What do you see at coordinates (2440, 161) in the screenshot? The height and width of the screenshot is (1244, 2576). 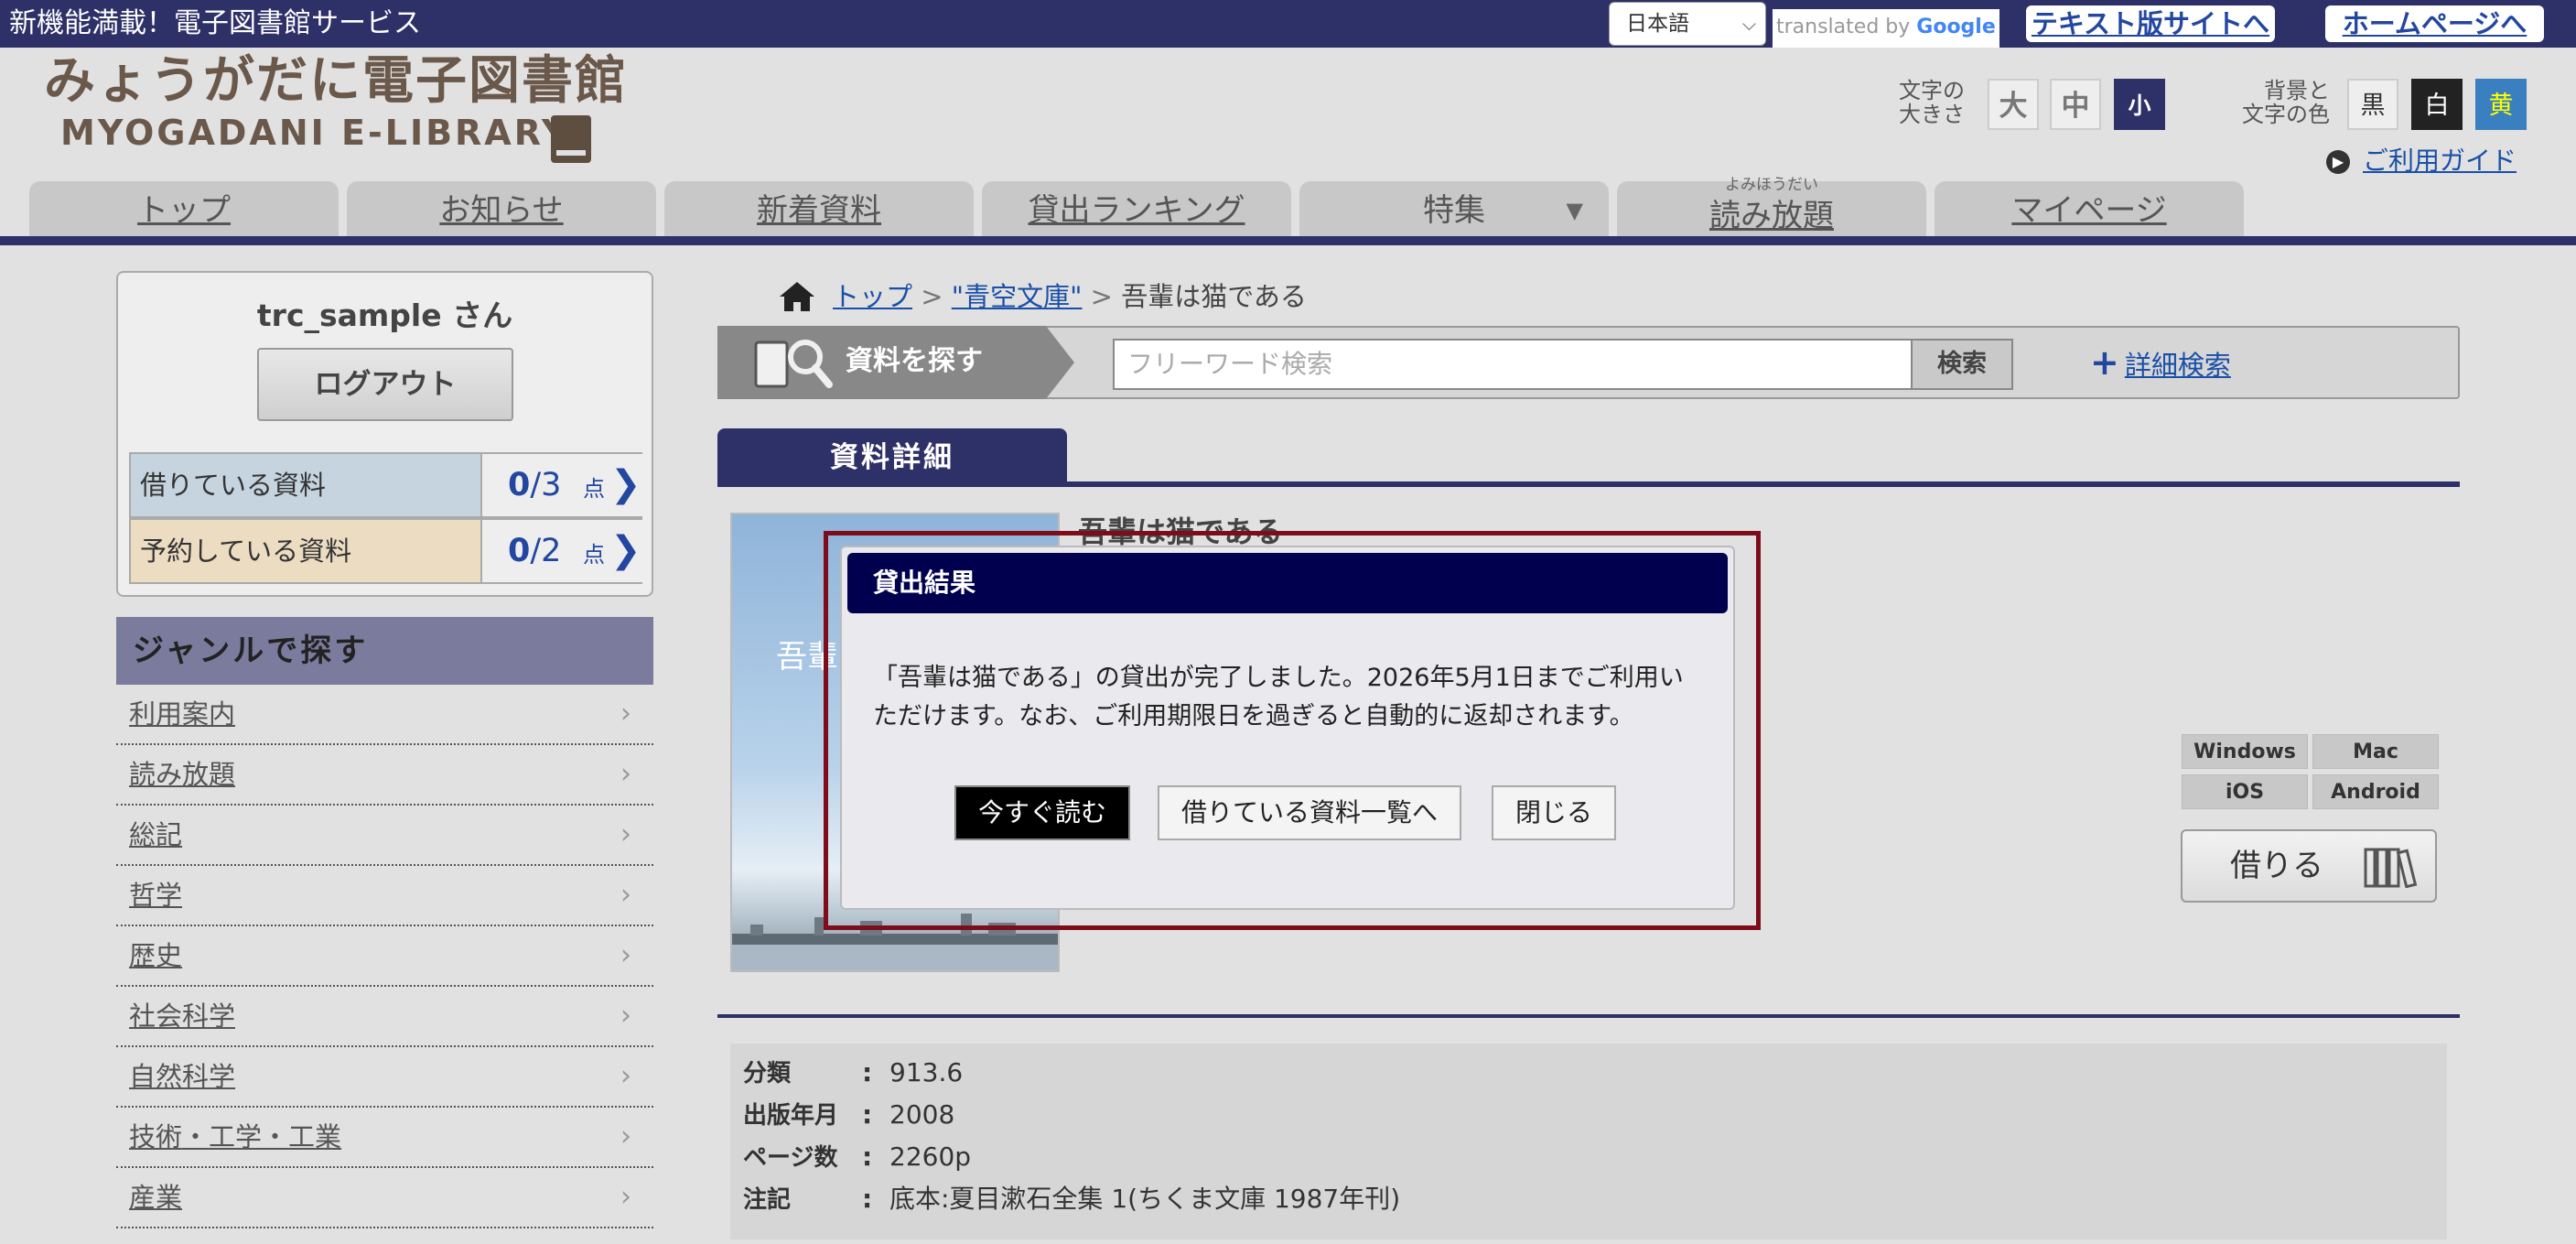 I see `usage-guide-link: ご利用ガイド` at bounding box center [2440, 161].